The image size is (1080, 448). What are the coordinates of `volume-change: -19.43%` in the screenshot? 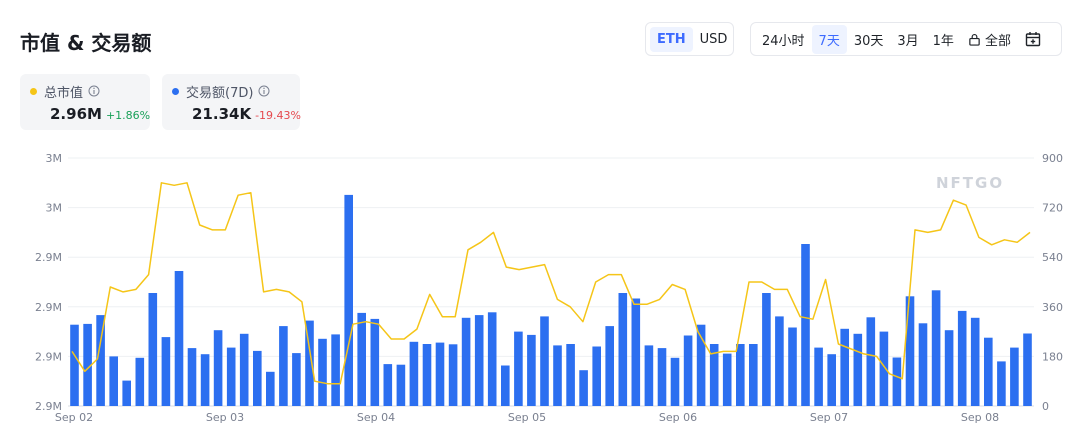 It's located at (278, 115).